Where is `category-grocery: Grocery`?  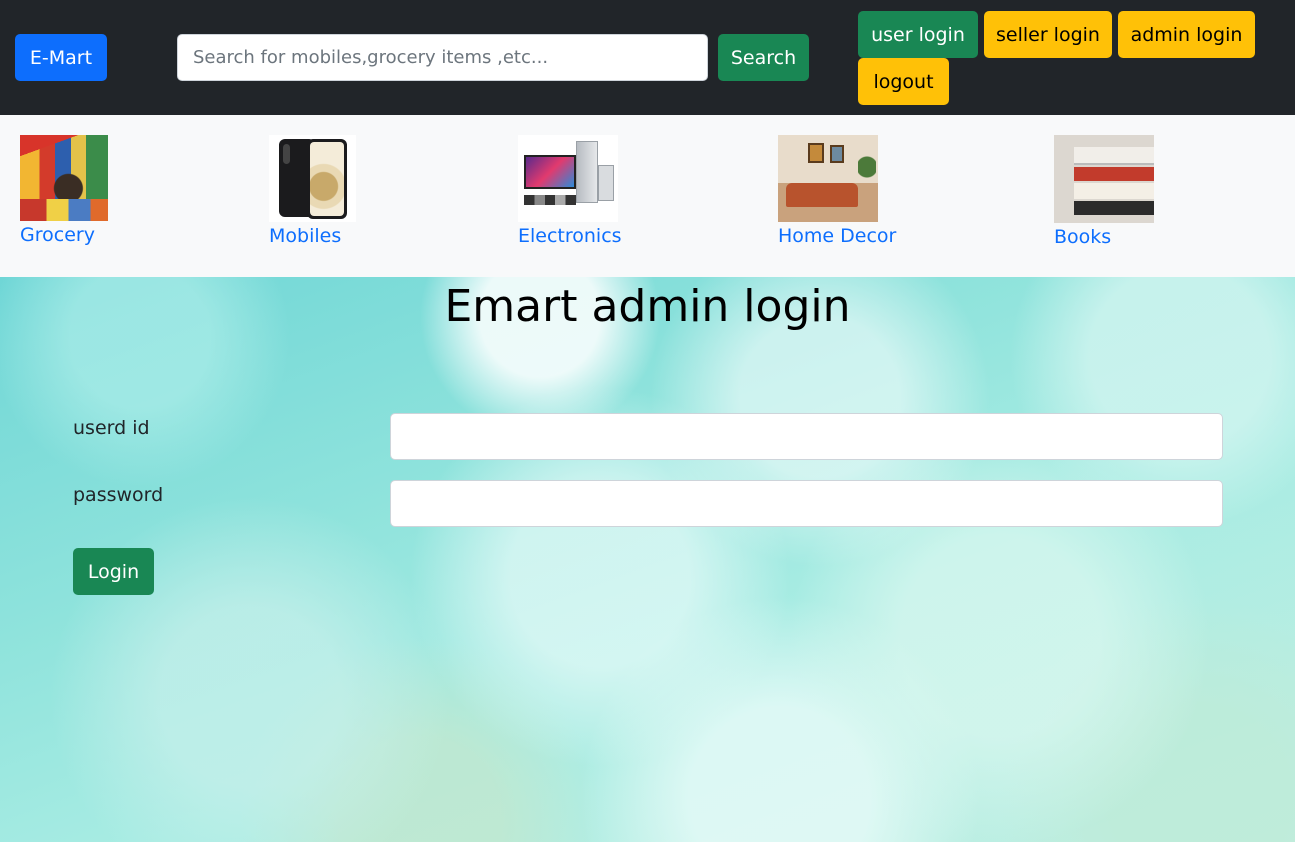
category-grocery: Grocery is located at coordinates (64, 191).